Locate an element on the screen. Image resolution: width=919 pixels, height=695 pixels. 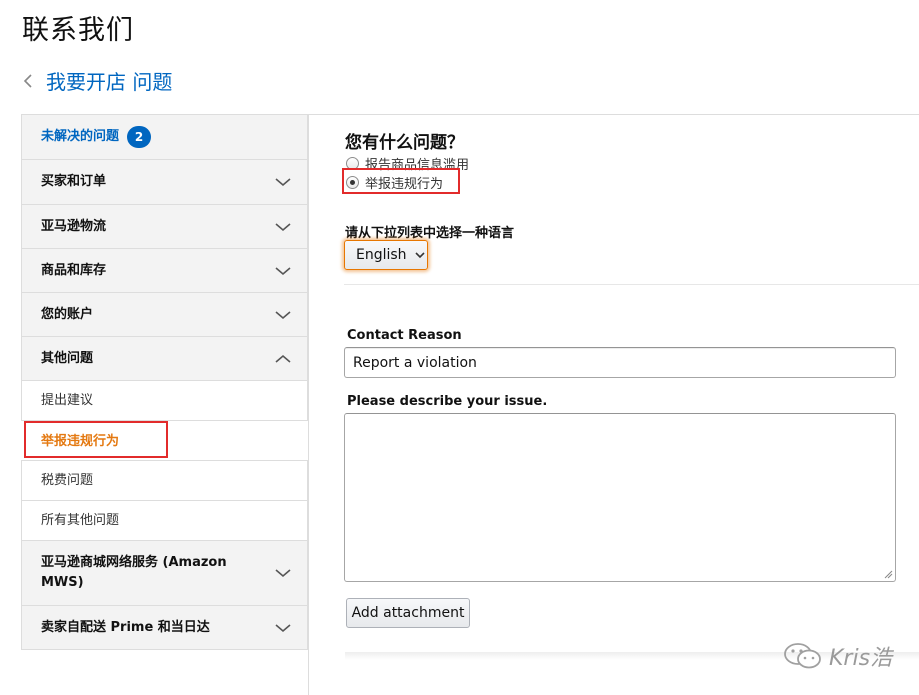
sidebar-item-seller-prime: 卖家自配送 Prime 和当日达 is located at coordinates (164, 628).